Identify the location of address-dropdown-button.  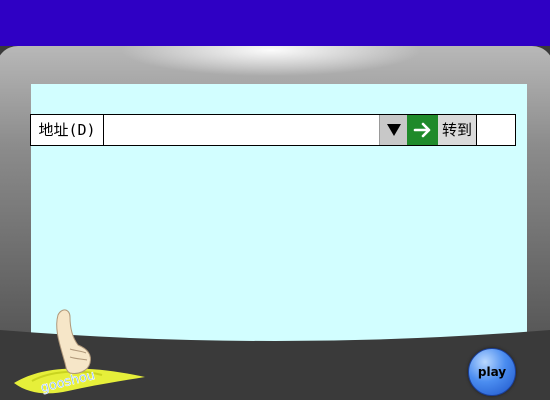
(393, 130).